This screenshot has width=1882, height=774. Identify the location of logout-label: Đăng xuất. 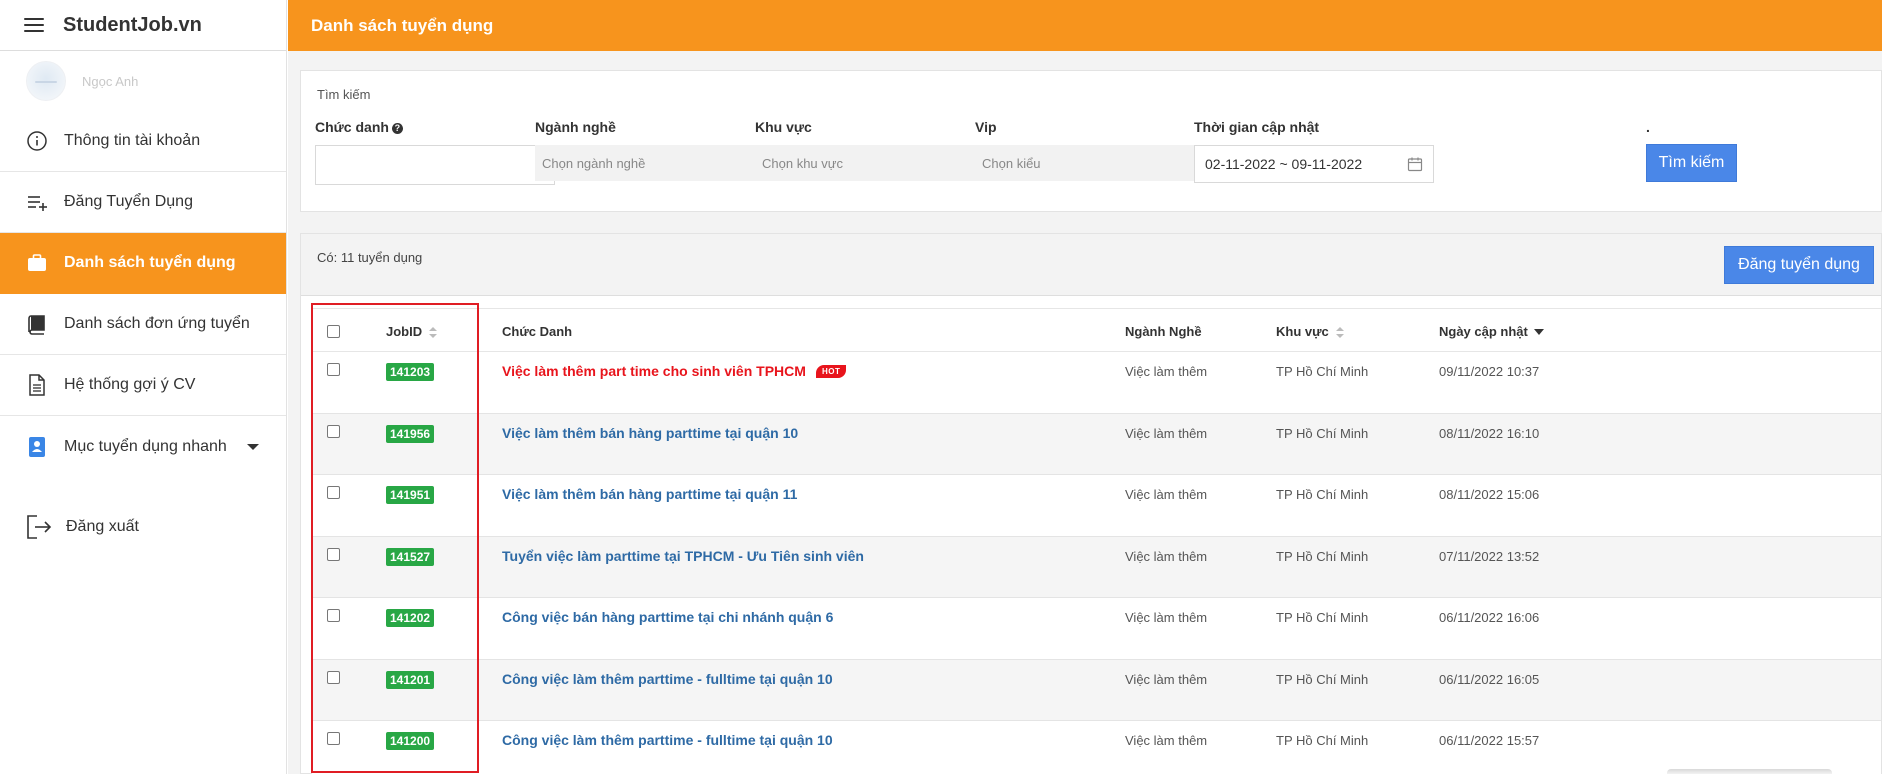
(102, 526).